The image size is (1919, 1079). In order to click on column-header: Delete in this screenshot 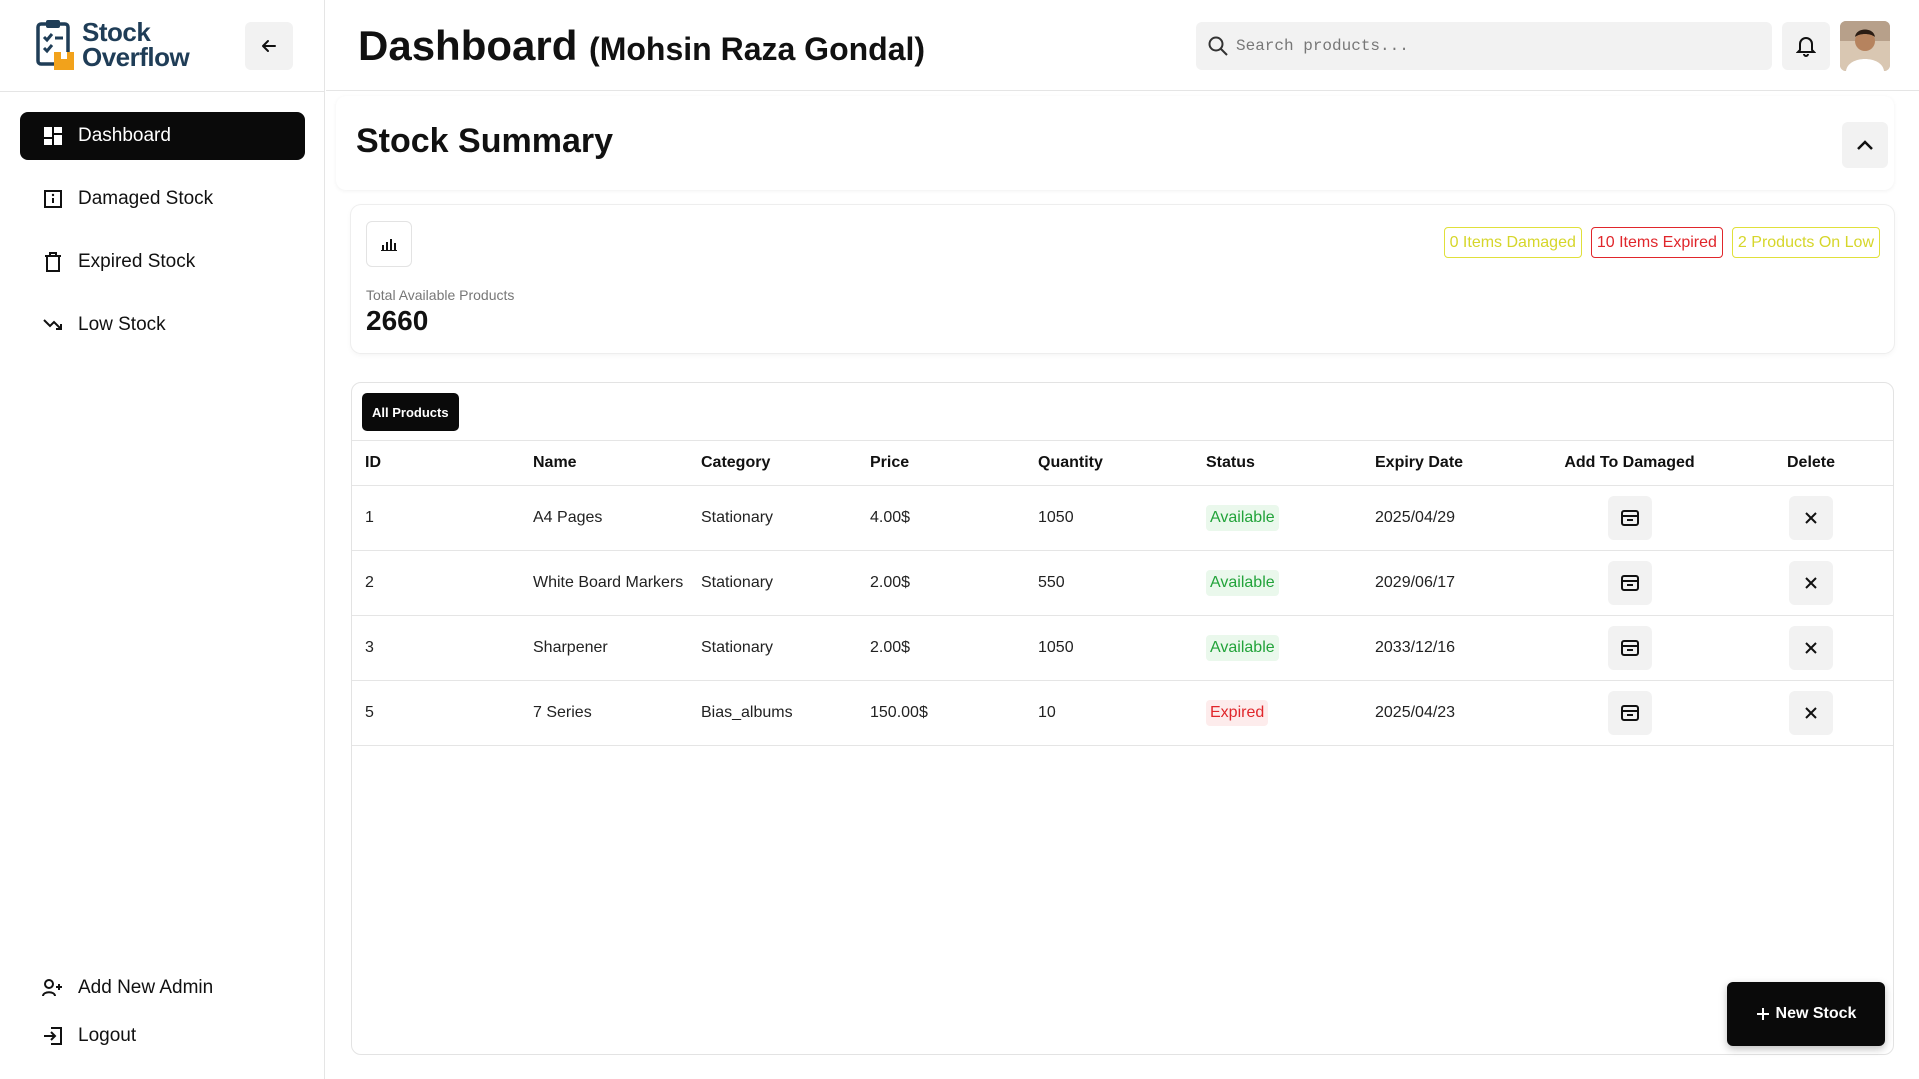, I will do `click(1811, 462)`.